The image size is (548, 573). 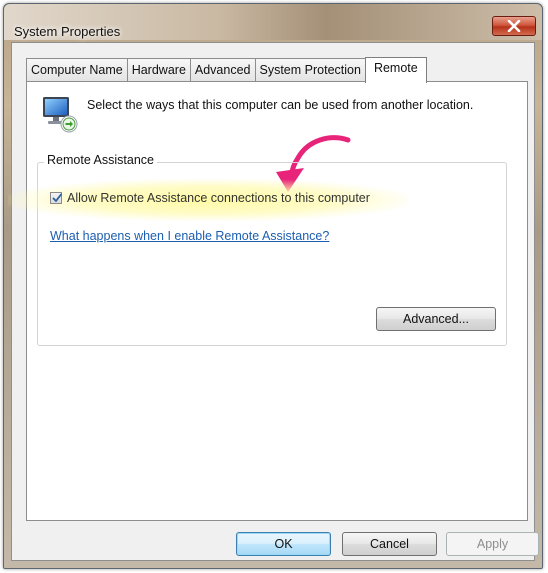 What do you see at coordinates (389, 544) in the screenshot?
I see `cancel-button: Cancel` at bounding box center [389, 544].